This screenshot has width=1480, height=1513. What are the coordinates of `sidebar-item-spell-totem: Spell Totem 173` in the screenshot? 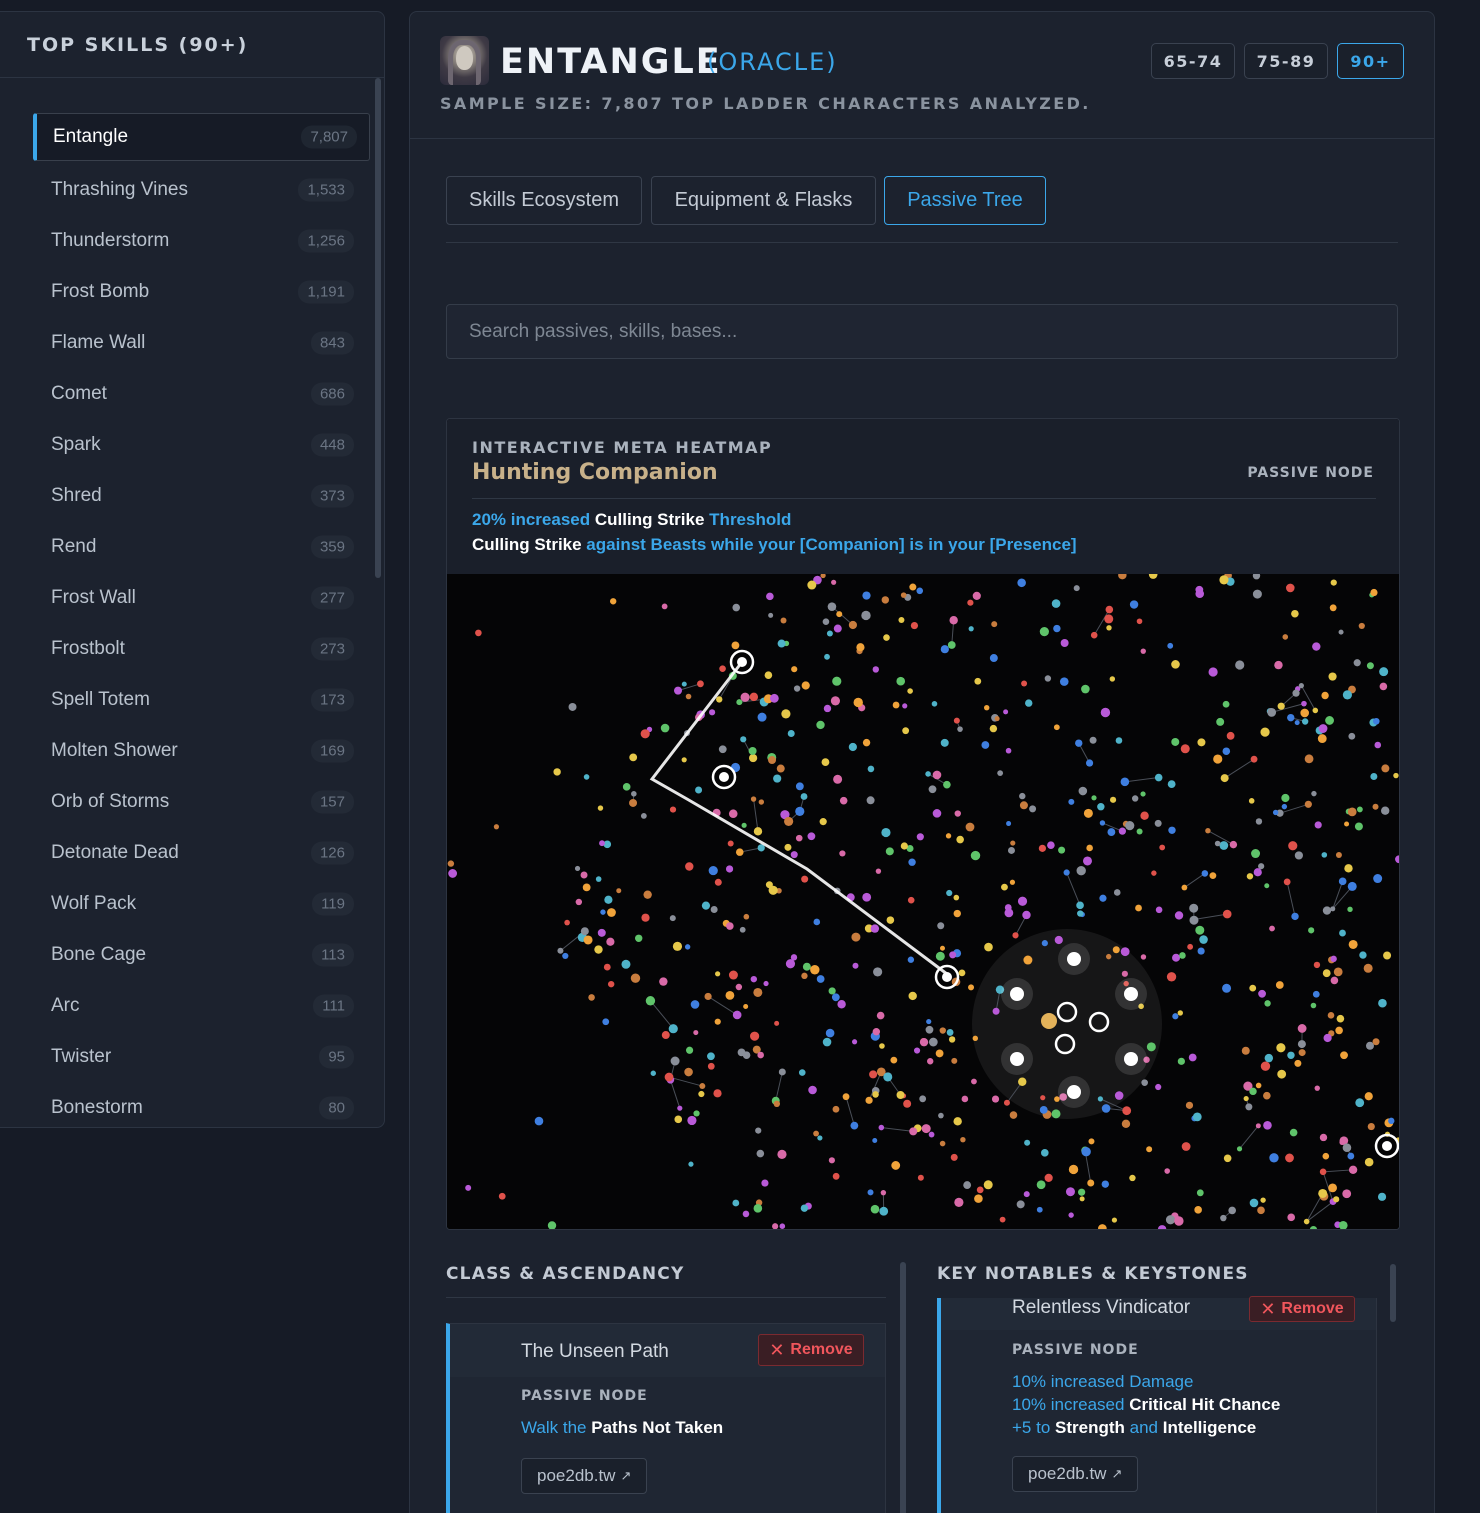 It's located at (187, 699).